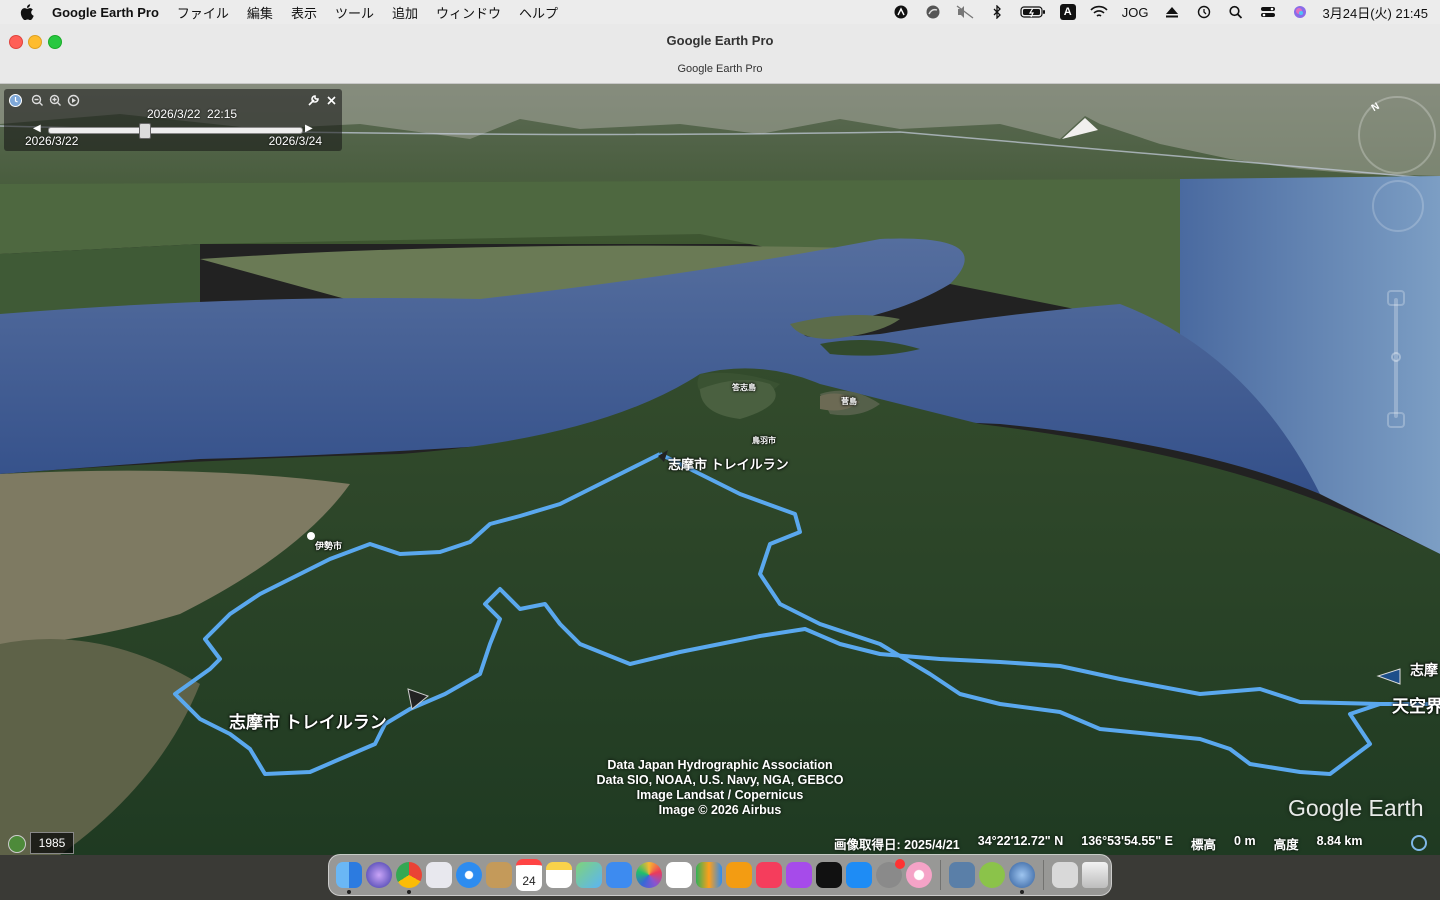 The height and width of the screenshot is (900, 1440). I want to click on jog-label: JOG, so click(1135, 12).